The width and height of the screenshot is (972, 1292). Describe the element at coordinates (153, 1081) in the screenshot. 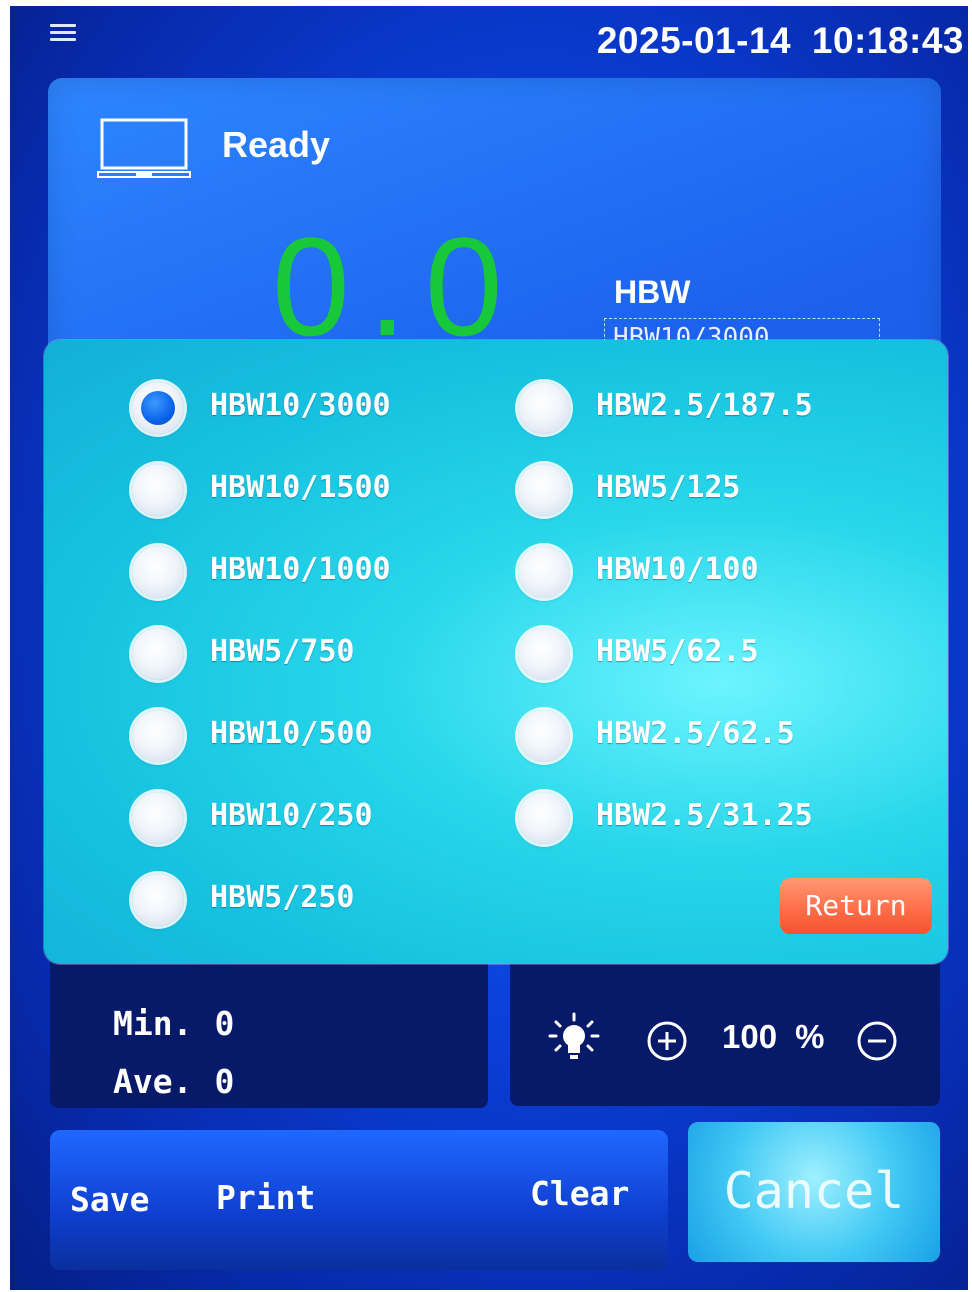

I see `ave-label: Ave.` at that location.